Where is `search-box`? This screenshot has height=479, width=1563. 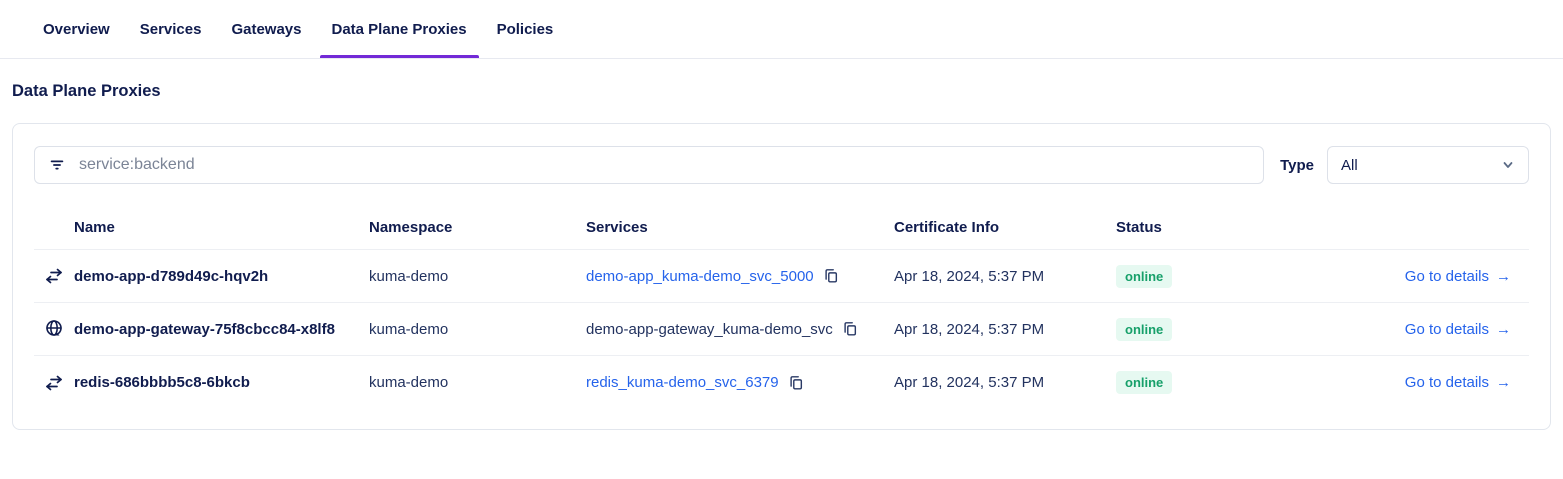 search-box is located at coordinates (649, 165).